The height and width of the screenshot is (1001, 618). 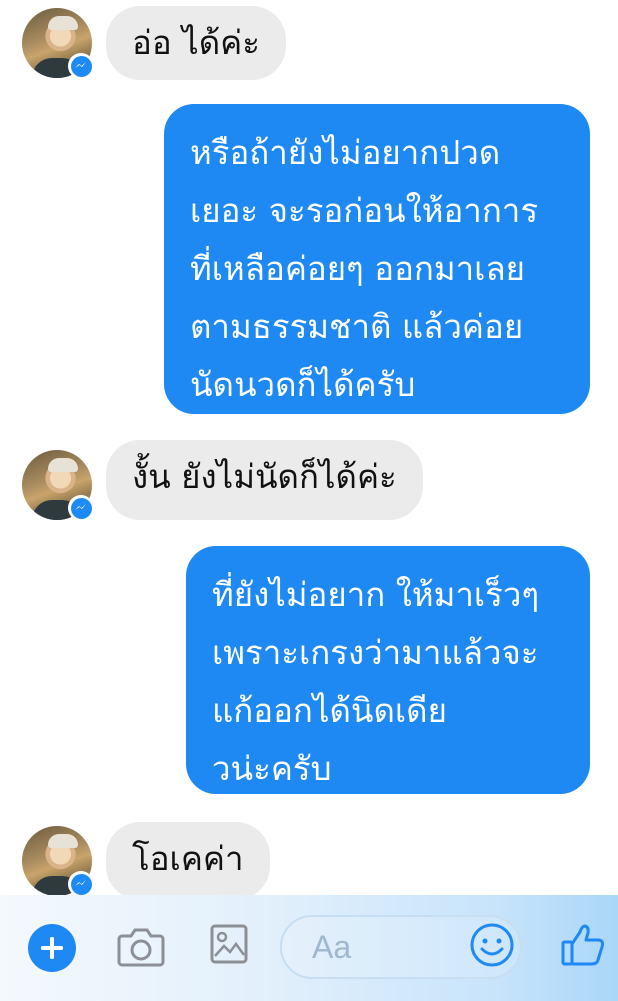 What do you see at coordinates (196, 43) in the screenshot?
I see `incoming-message-bubble: อ่อ ได้ค่ะ` at bounding box center [196, 43].